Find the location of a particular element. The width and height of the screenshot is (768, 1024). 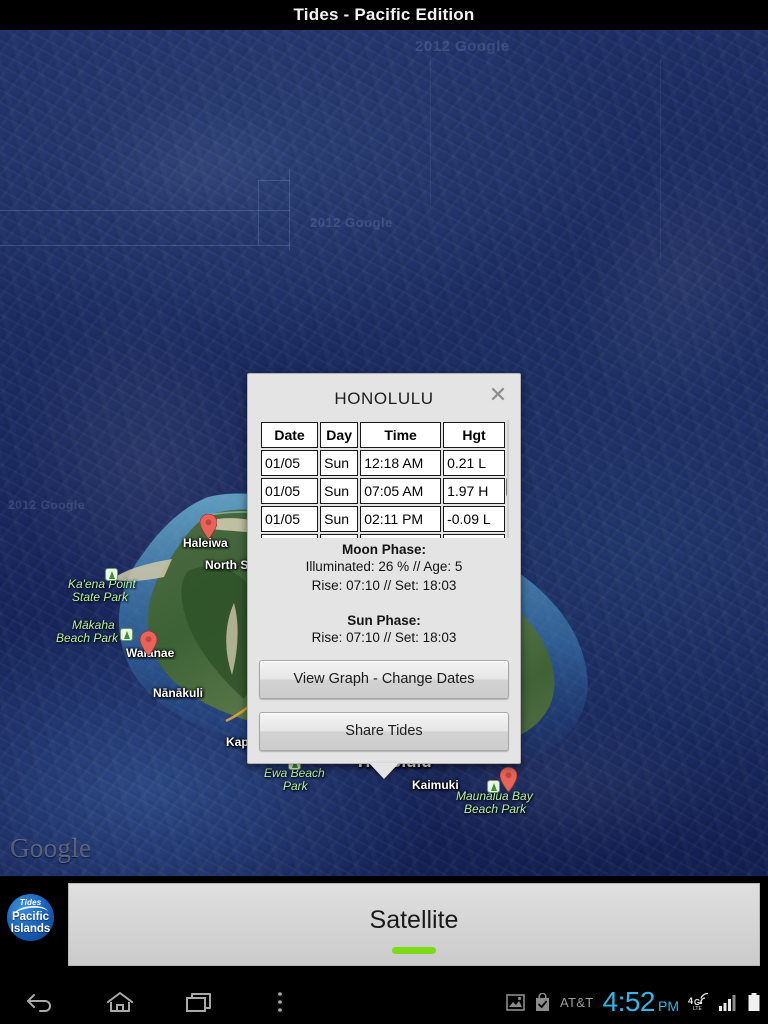

android-navigation-bar: AT&T 4:52 PM 4 G LTE is located at coordinates (384, 1002).